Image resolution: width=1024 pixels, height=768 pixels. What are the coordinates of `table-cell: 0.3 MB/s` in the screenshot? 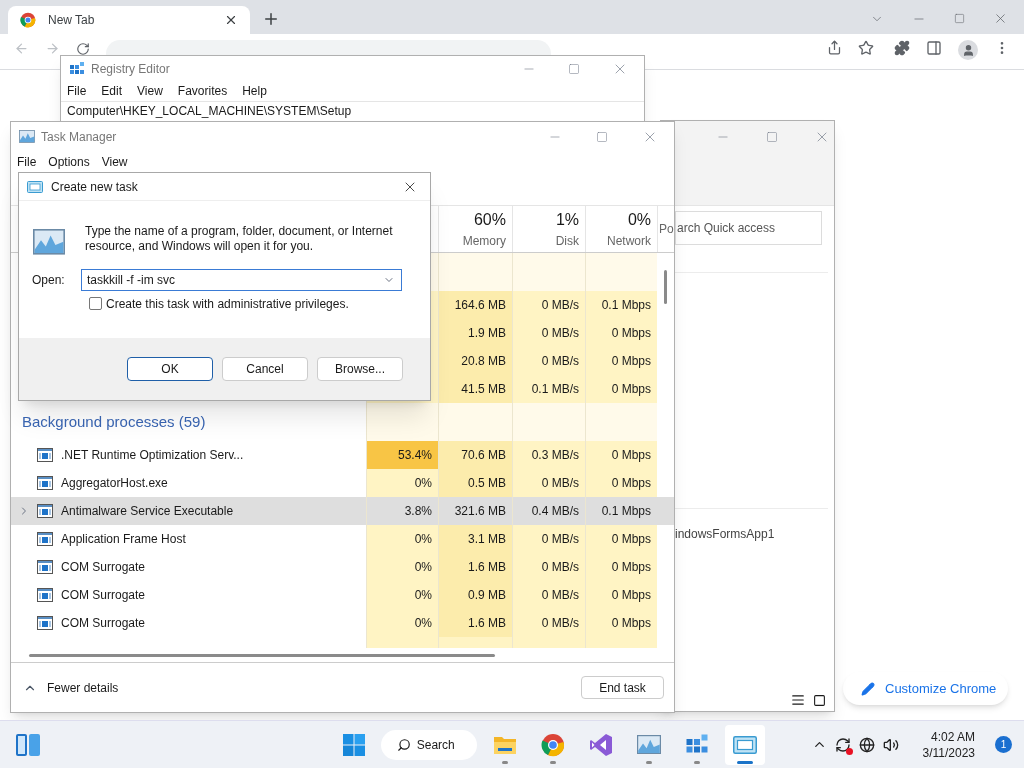 It's located at (548, 455).